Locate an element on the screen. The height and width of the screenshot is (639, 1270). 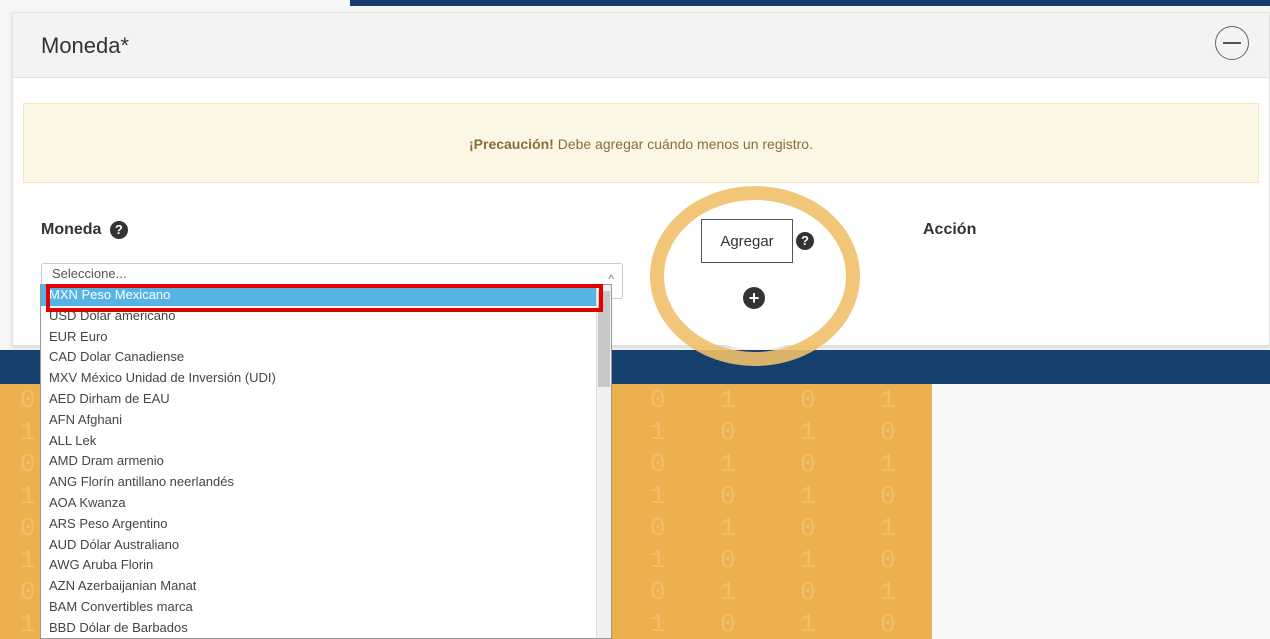
dropdown-option: AFN Afghani is located at coordinates (326, 420).